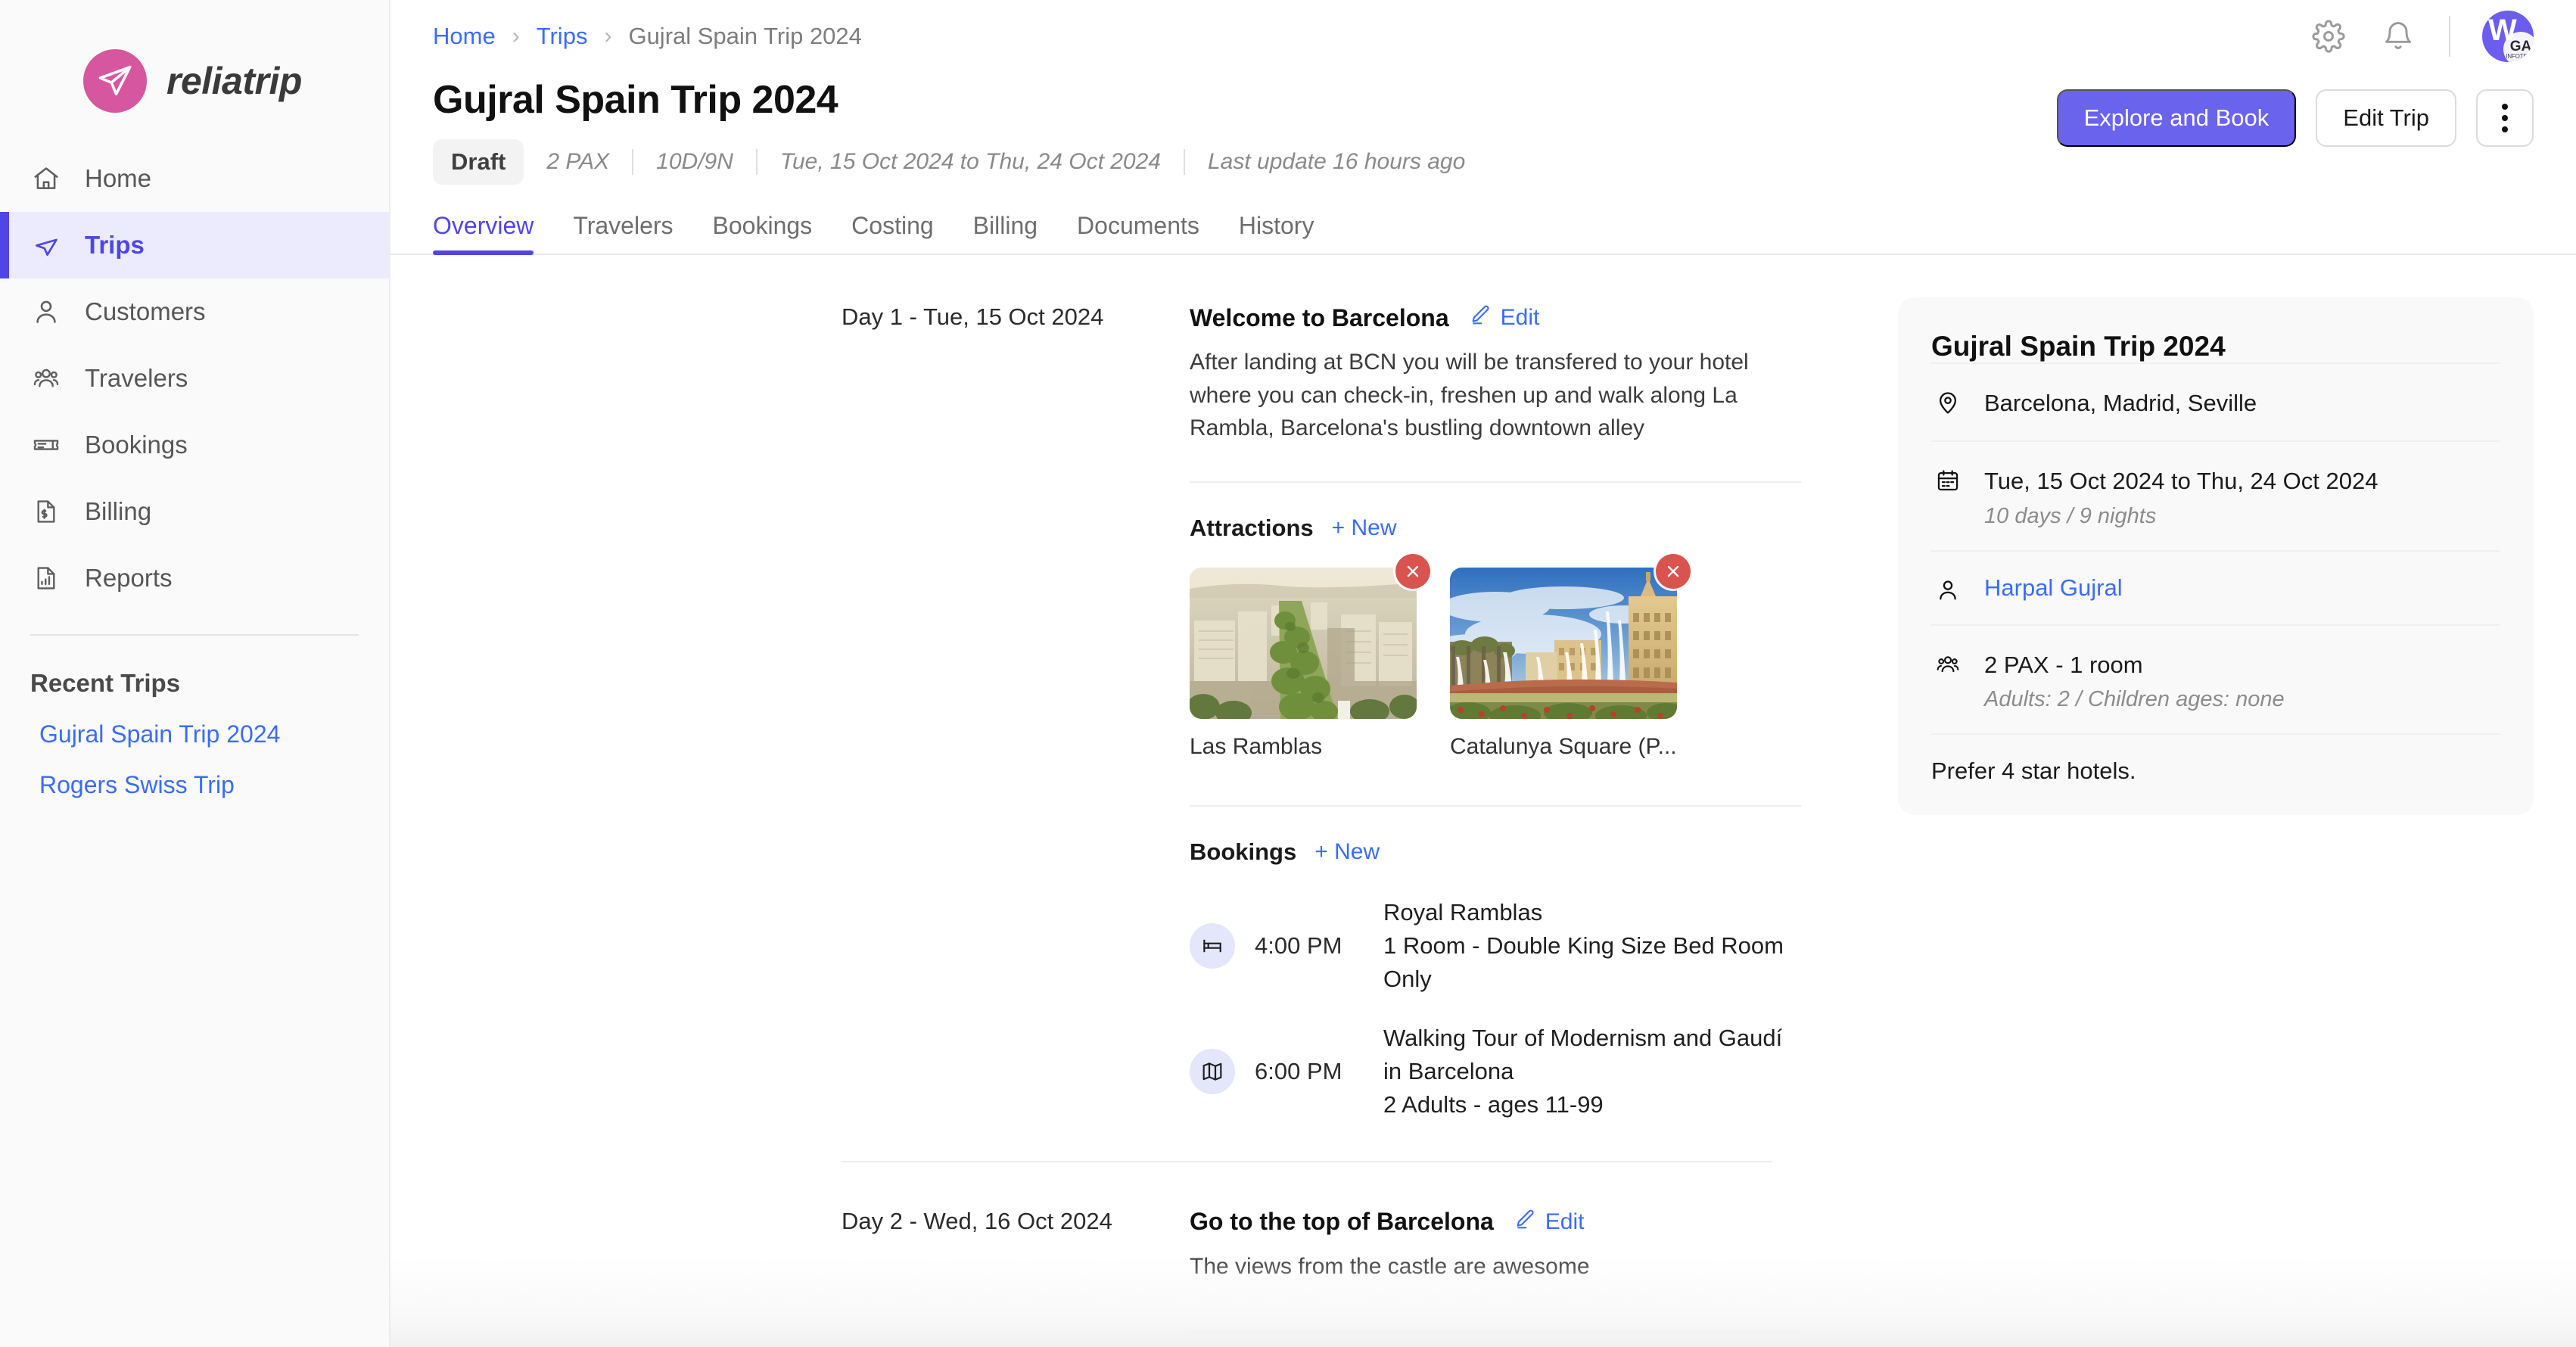  I want to click on sidebar-item-travelers: Travelers, so click(194, 378).